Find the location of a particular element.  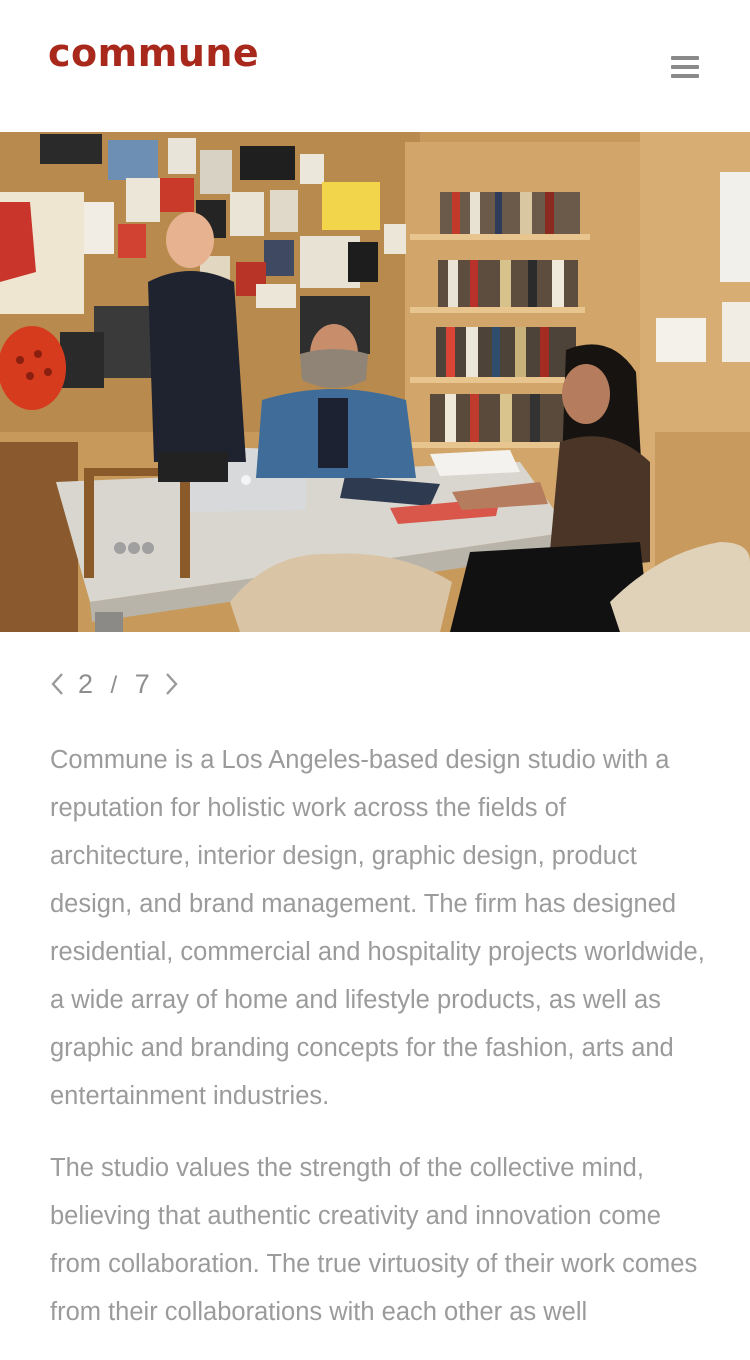

logo: commune is located at coordinates (153, 53).